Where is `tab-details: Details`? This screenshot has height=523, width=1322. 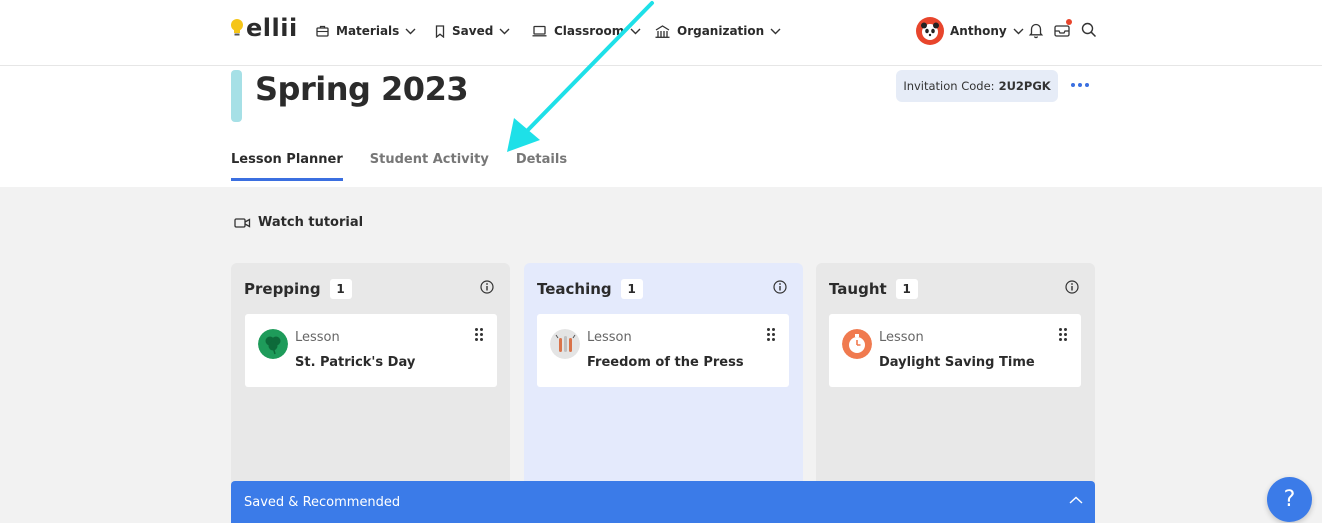 tab-details: Details is located at coordinates (541, 165).